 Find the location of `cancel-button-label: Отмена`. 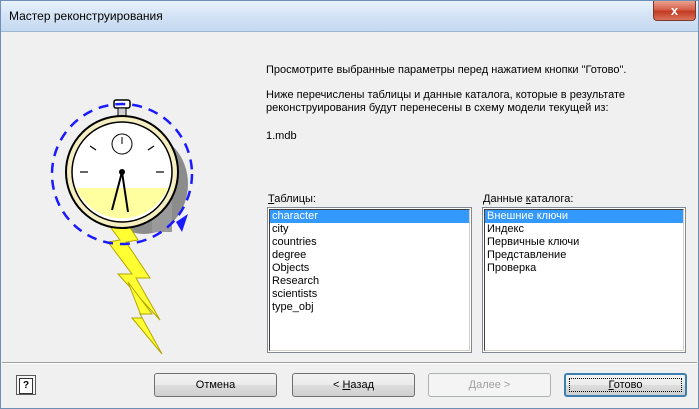

cancel-button-label: Отмена is located at coordinates (215, 385).